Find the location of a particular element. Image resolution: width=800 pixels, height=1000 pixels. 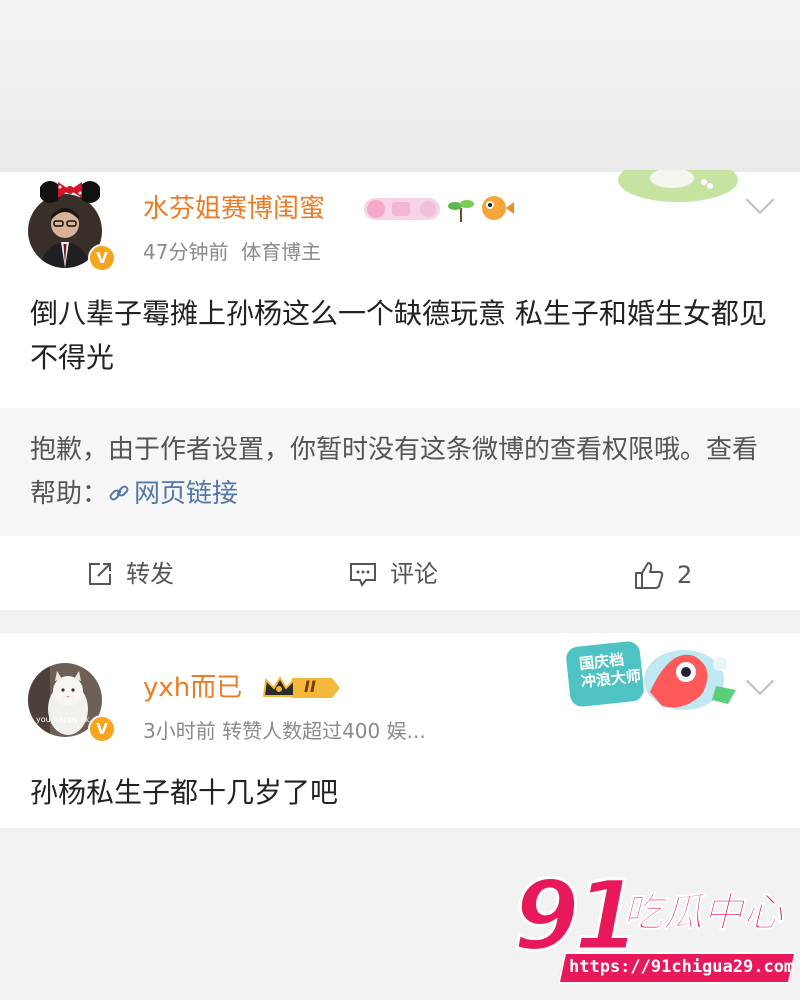

watermark-number: 91 is located at coordinates (577, 916).